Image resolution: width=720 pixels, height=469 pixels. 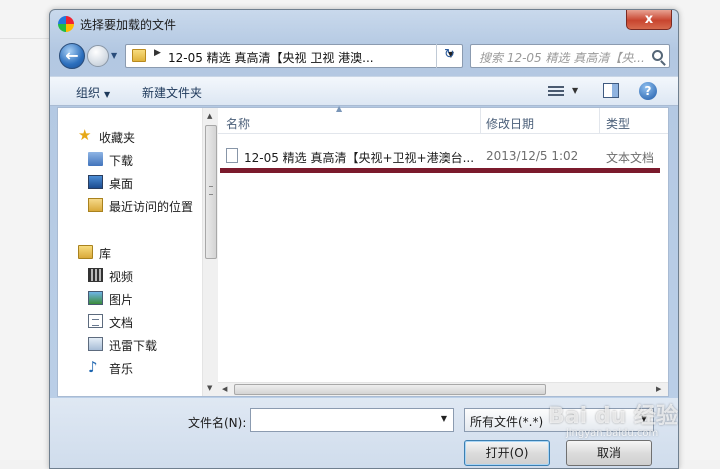 What do you see at coordinates (105, 253) in the screenshot?
I see `sidebar-item-libraries: 库` at bounding box center [105, 253].